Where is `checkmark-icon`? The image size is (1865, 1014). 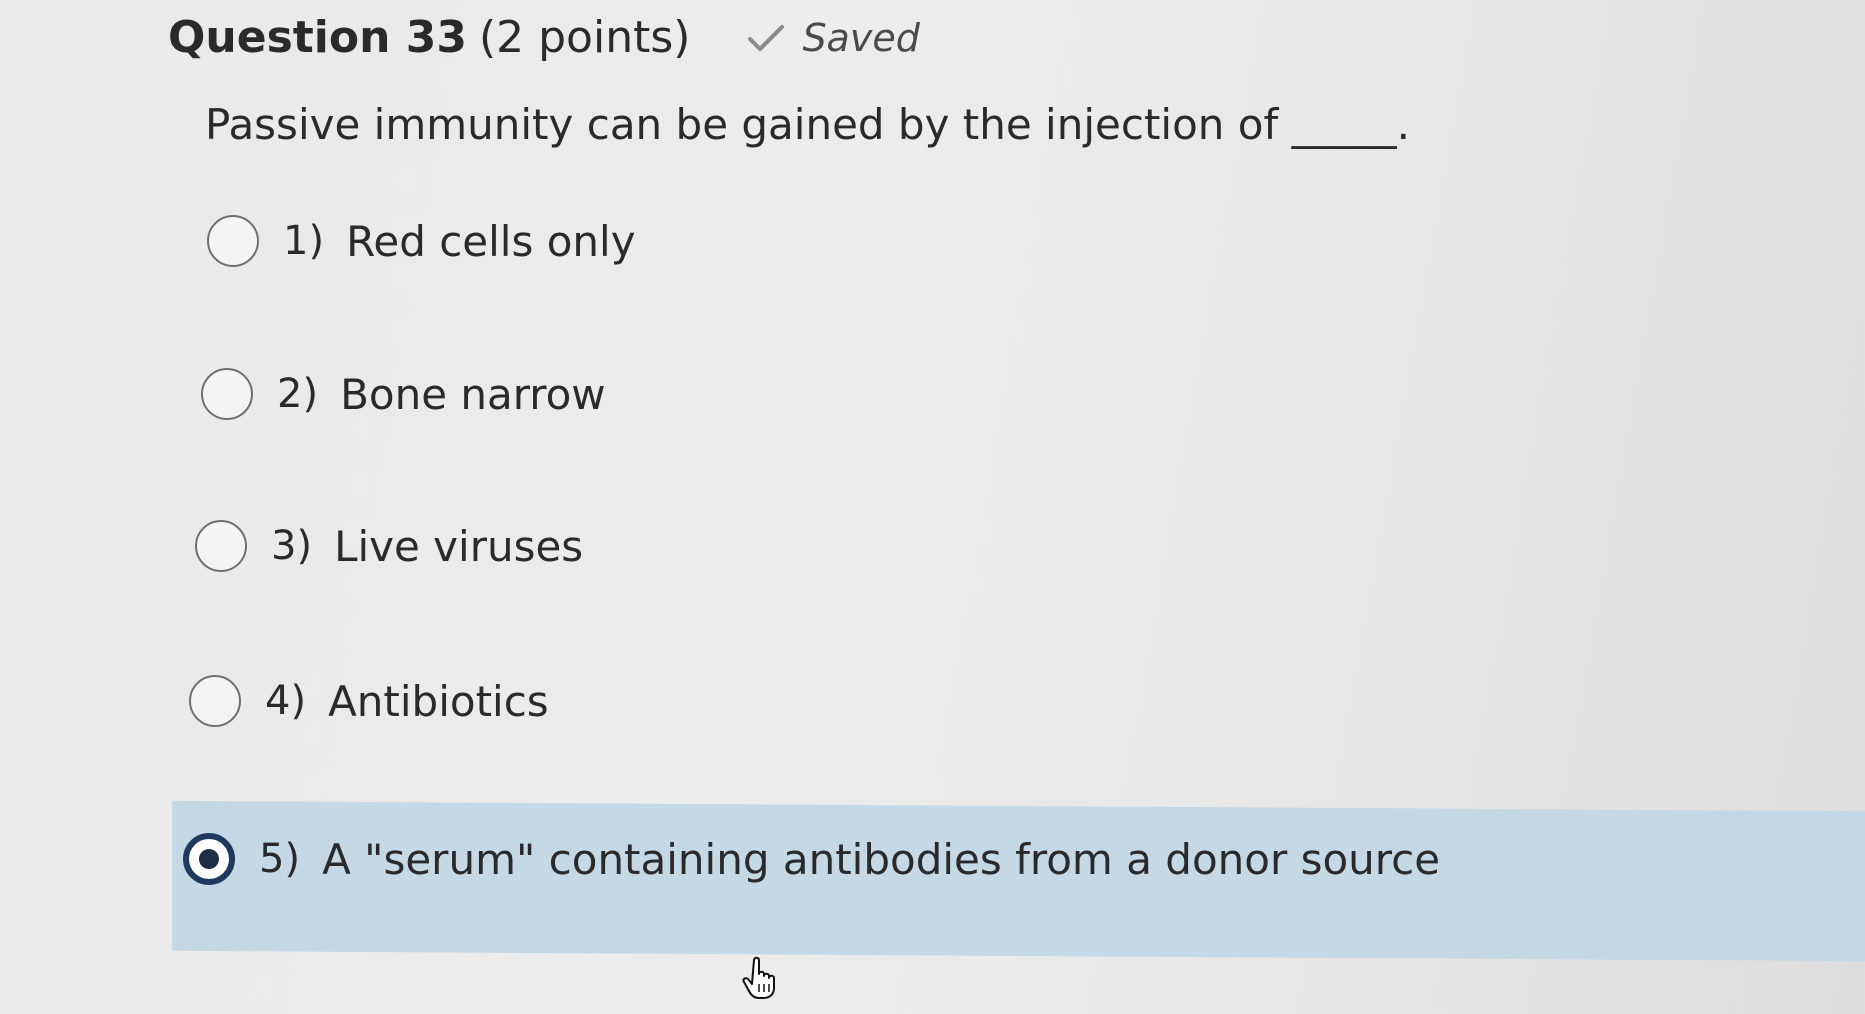
checkmark-icon is located at coordinates (766, 38).